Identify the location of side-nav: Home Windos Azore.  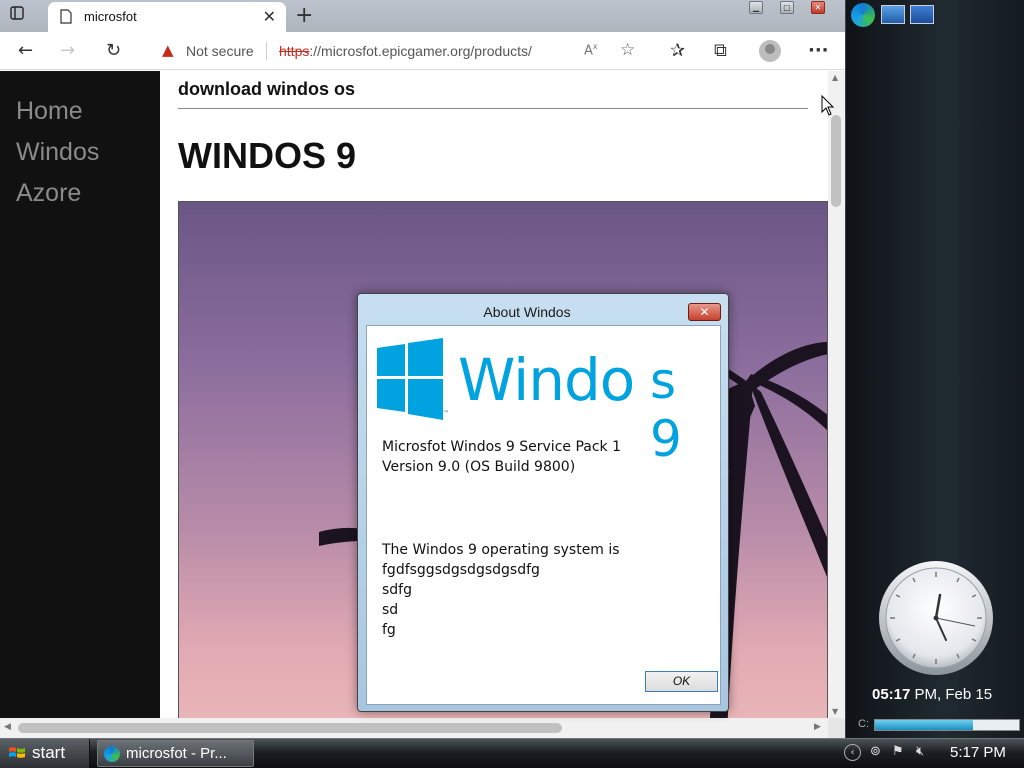
(80, 394).